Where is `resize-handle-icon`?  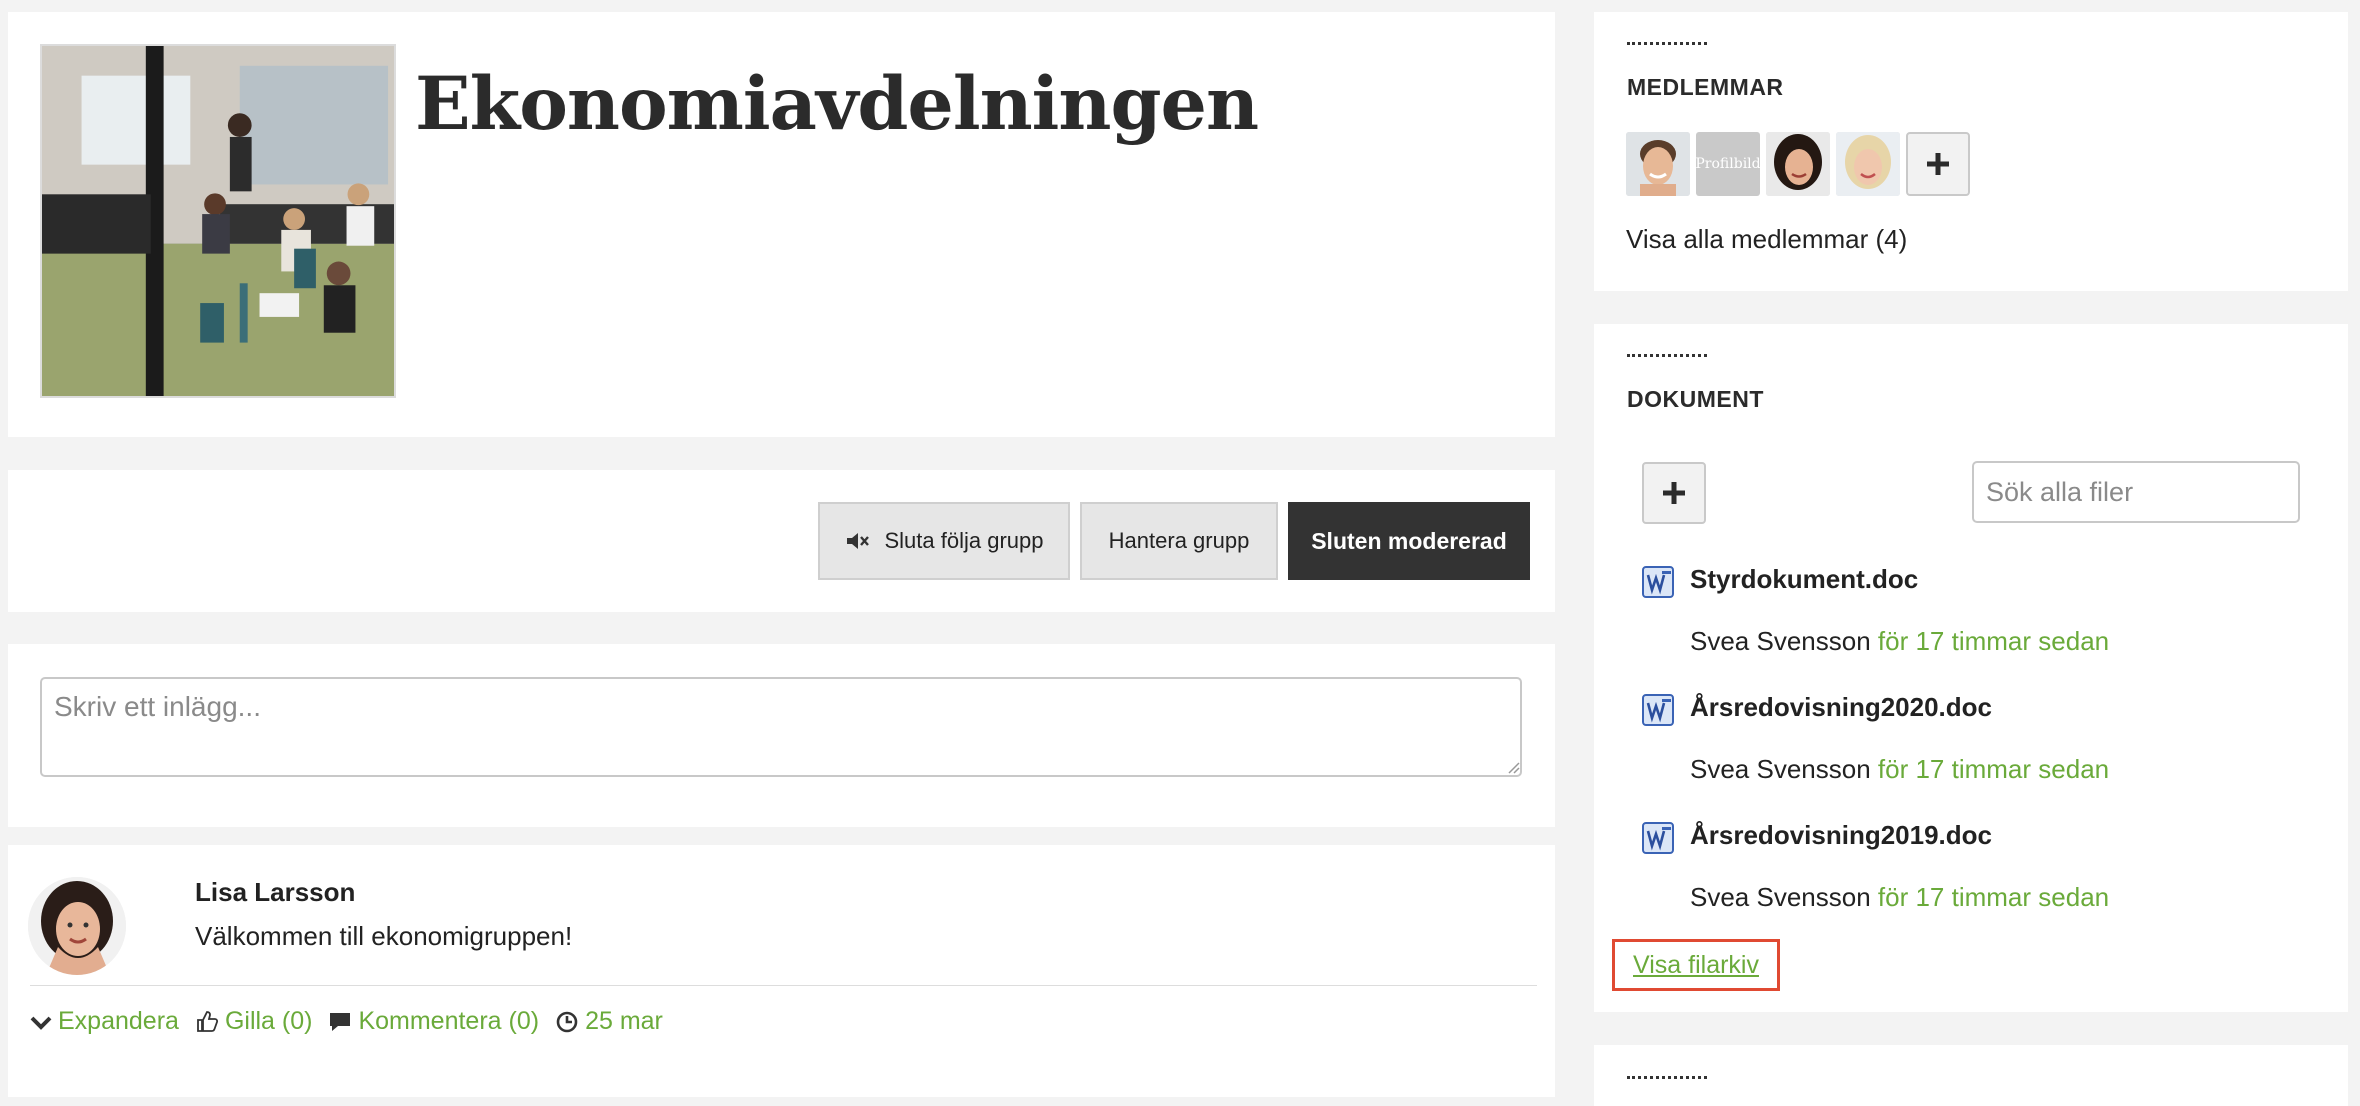
resize-handle-icon is located at coordinates (1513, 767).